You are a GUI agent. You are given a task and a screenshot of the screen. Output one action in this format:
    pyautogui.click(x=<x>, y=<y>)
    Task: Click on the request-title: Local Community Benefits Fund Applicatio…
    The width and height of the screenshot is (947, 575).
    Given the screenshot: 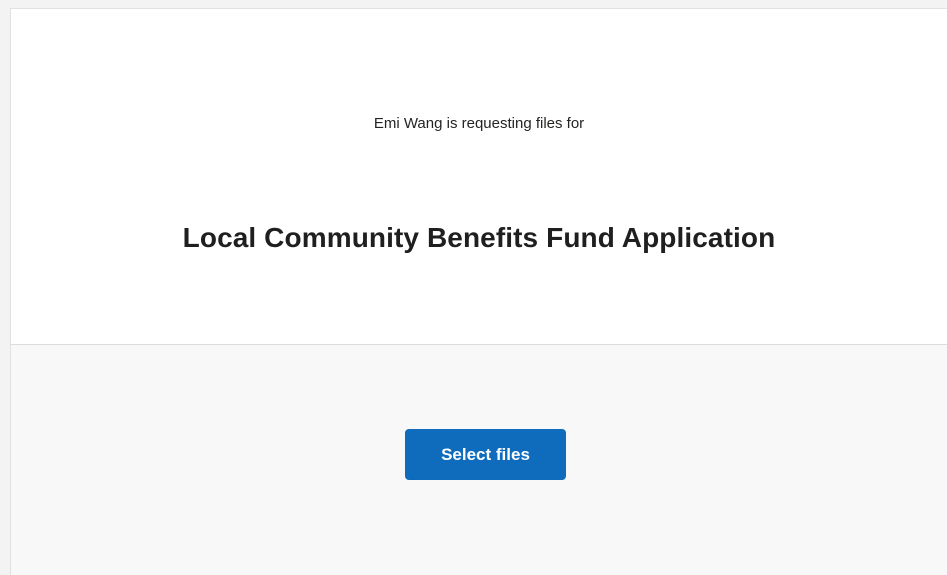 What is the action you would take?
    pyautogui.click(x=479, y=237)
    